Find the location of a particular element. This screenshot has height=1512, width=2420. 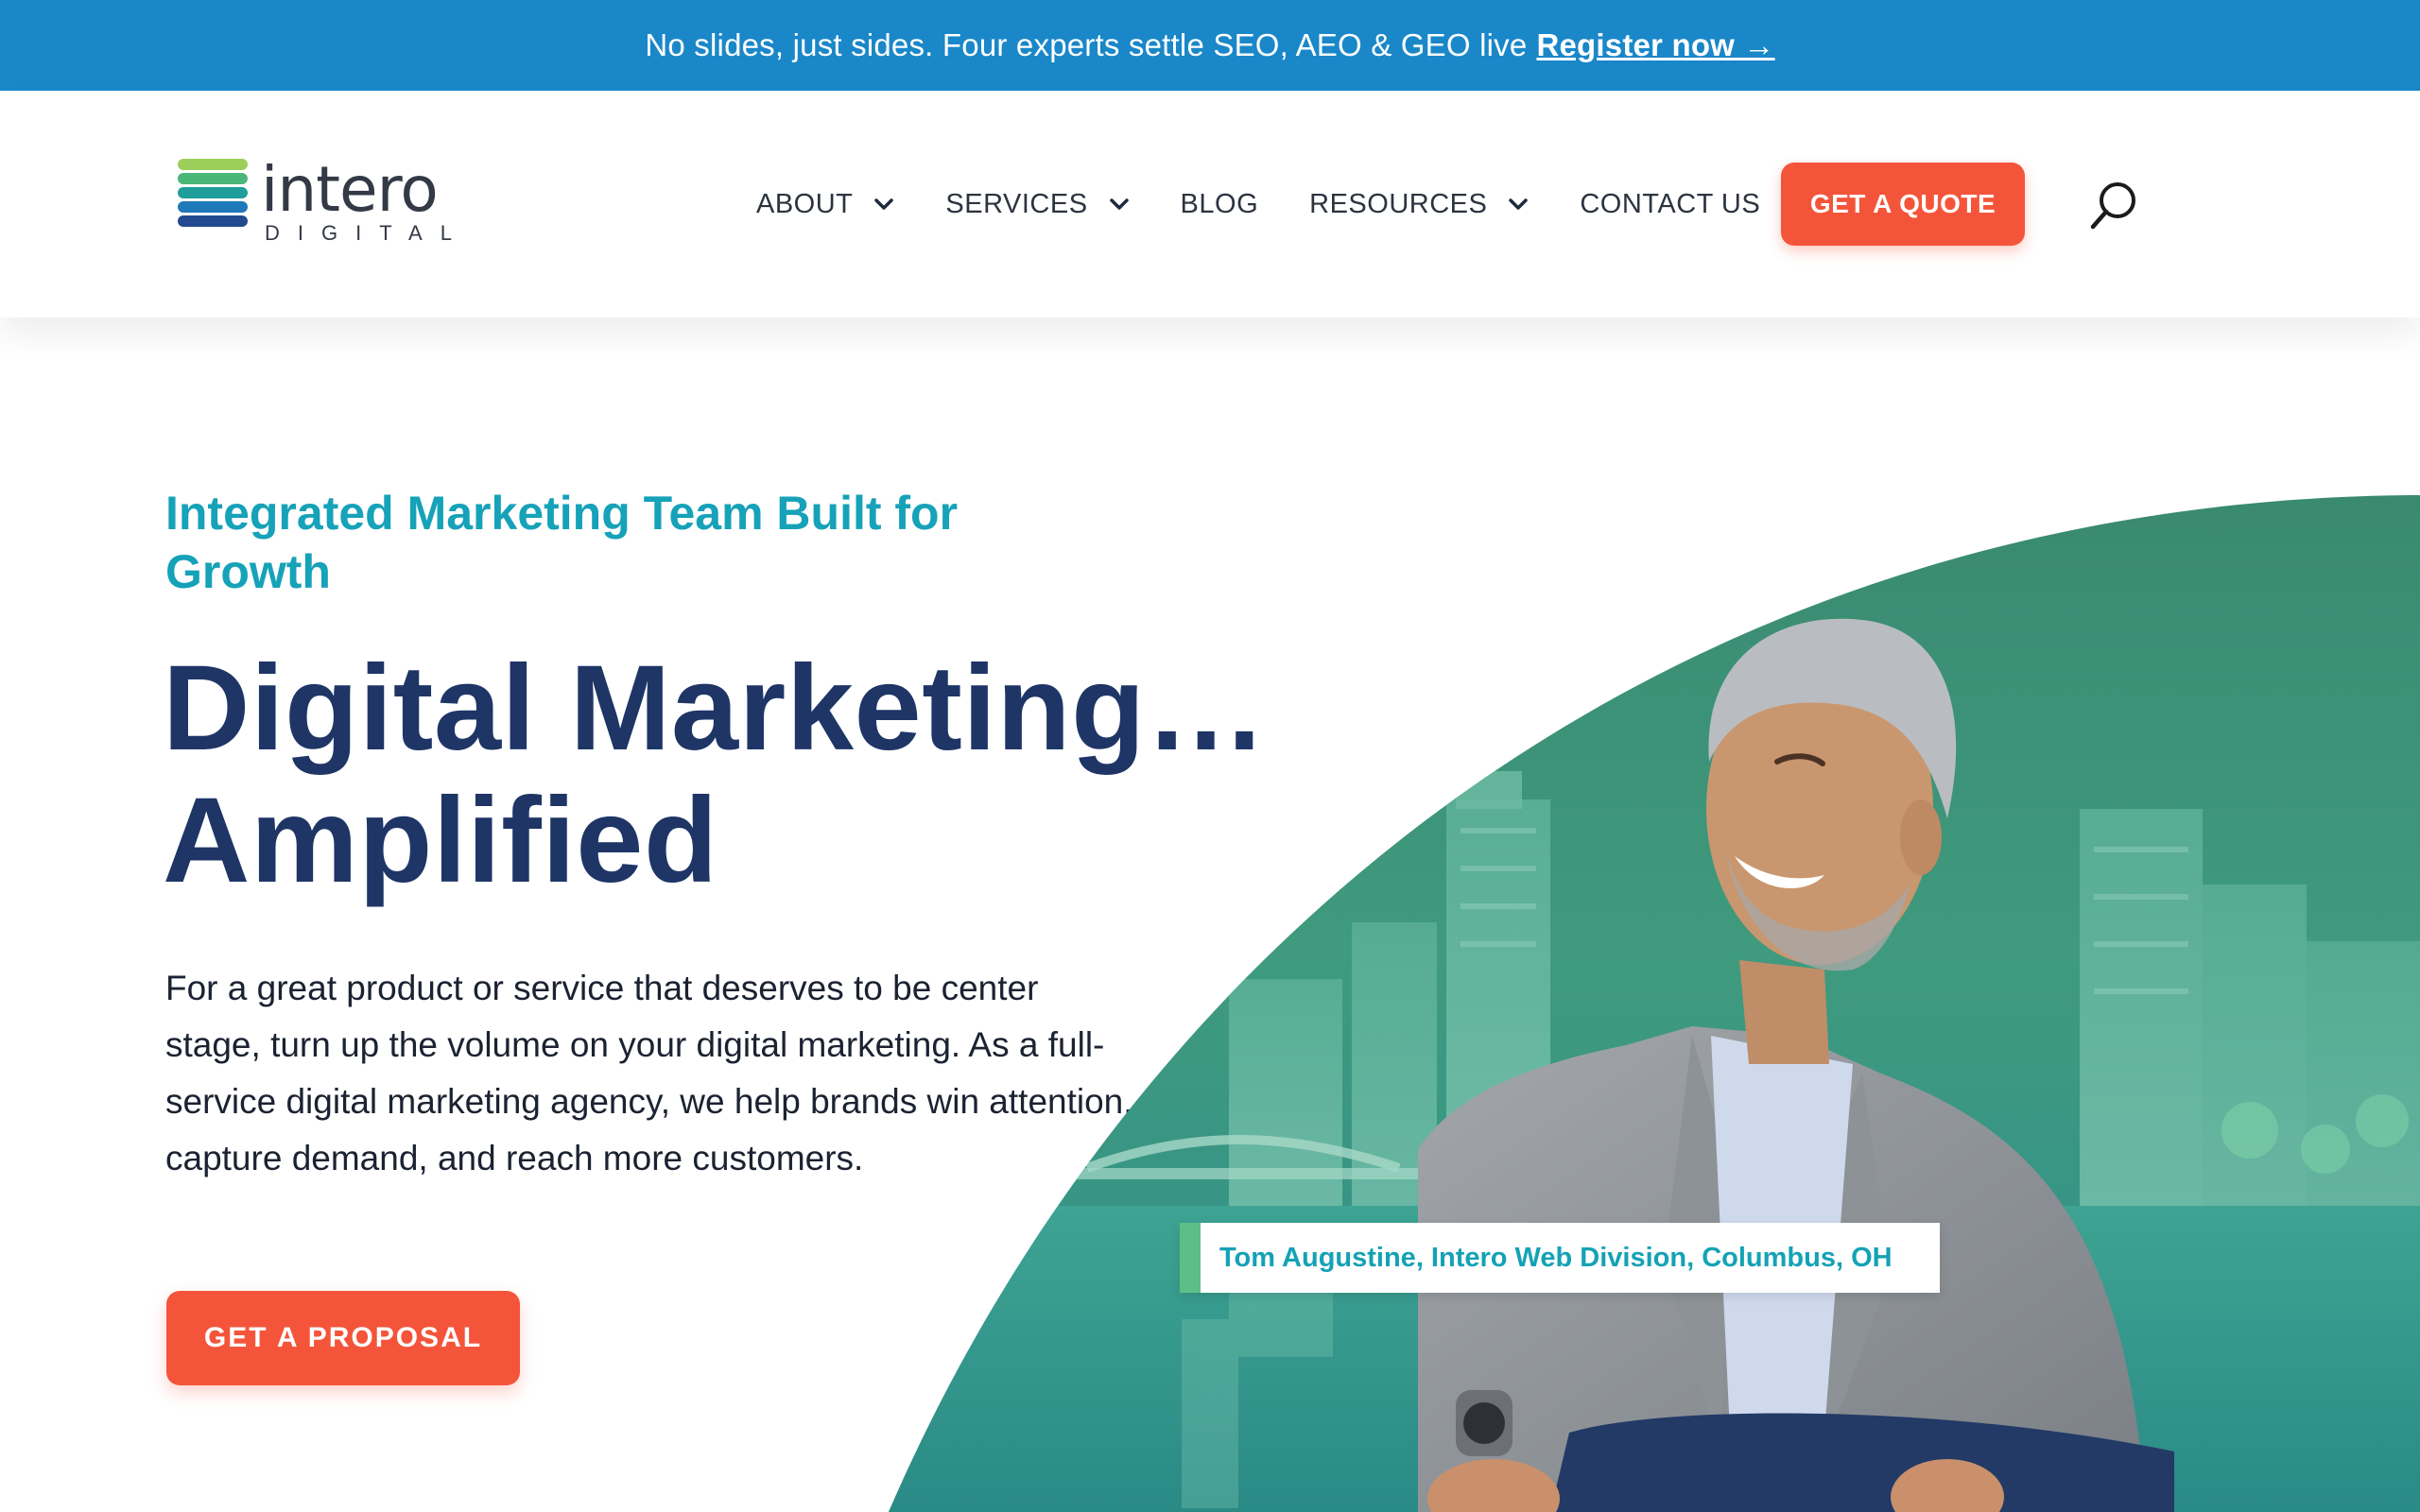

nav-item-label: SERVICES is located at coordinates (1016, 203).